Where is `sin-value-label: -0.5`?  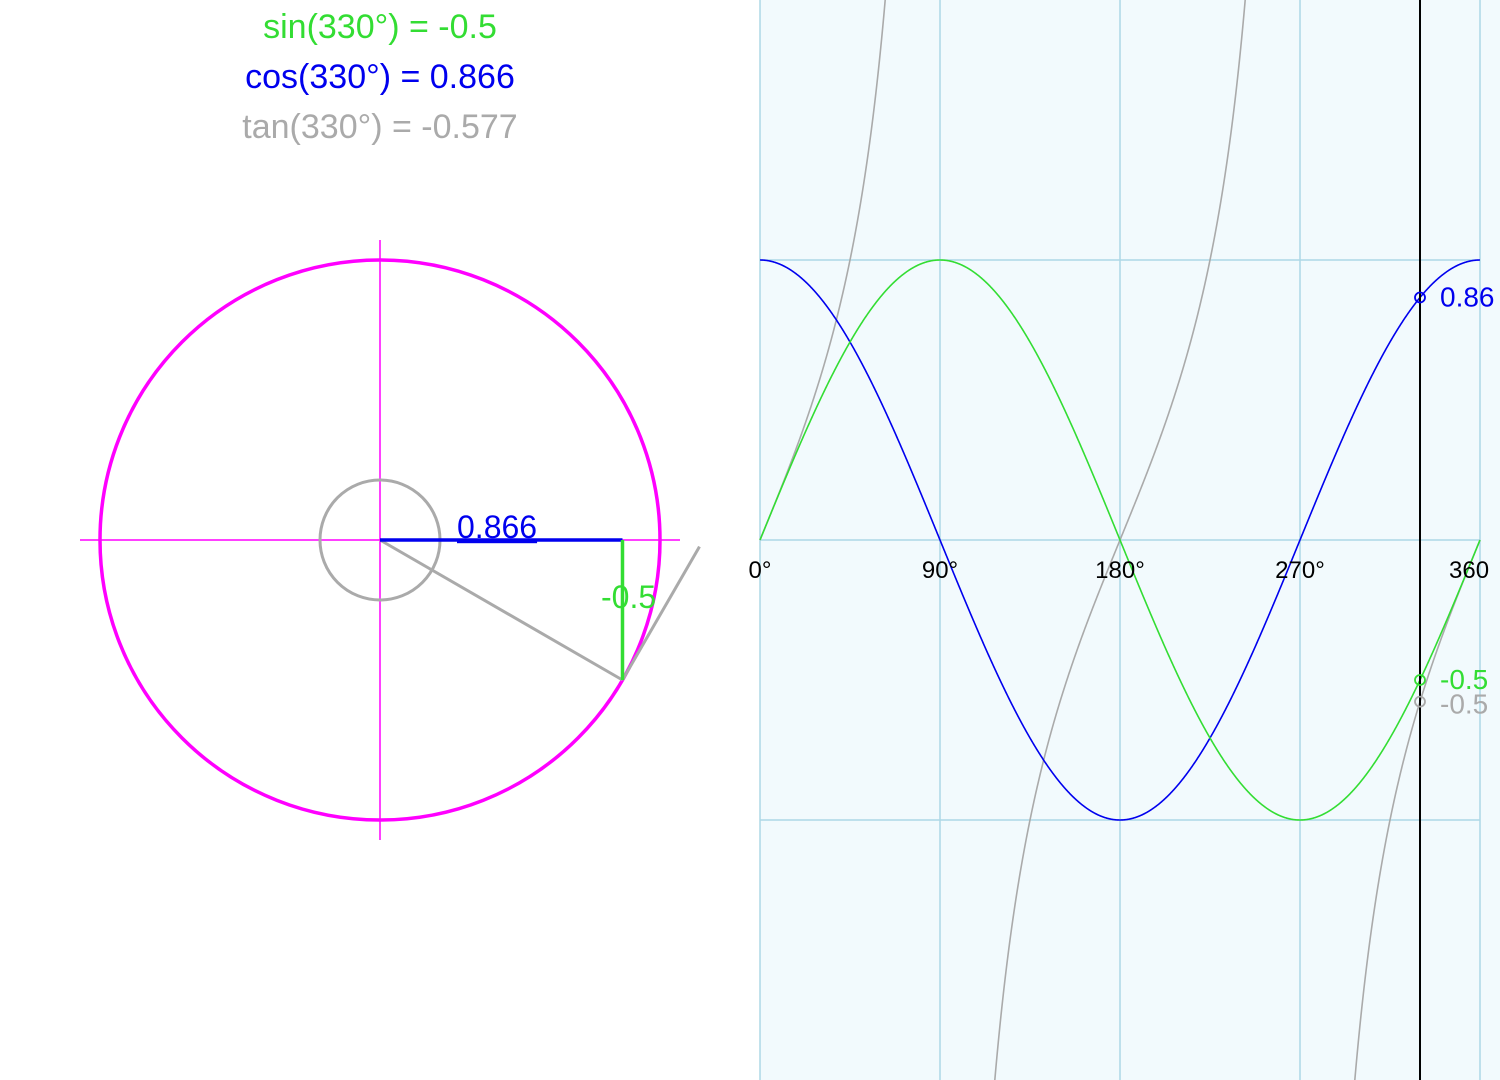 sin-value-label: -0.5 is located at coordinates (628, 597).